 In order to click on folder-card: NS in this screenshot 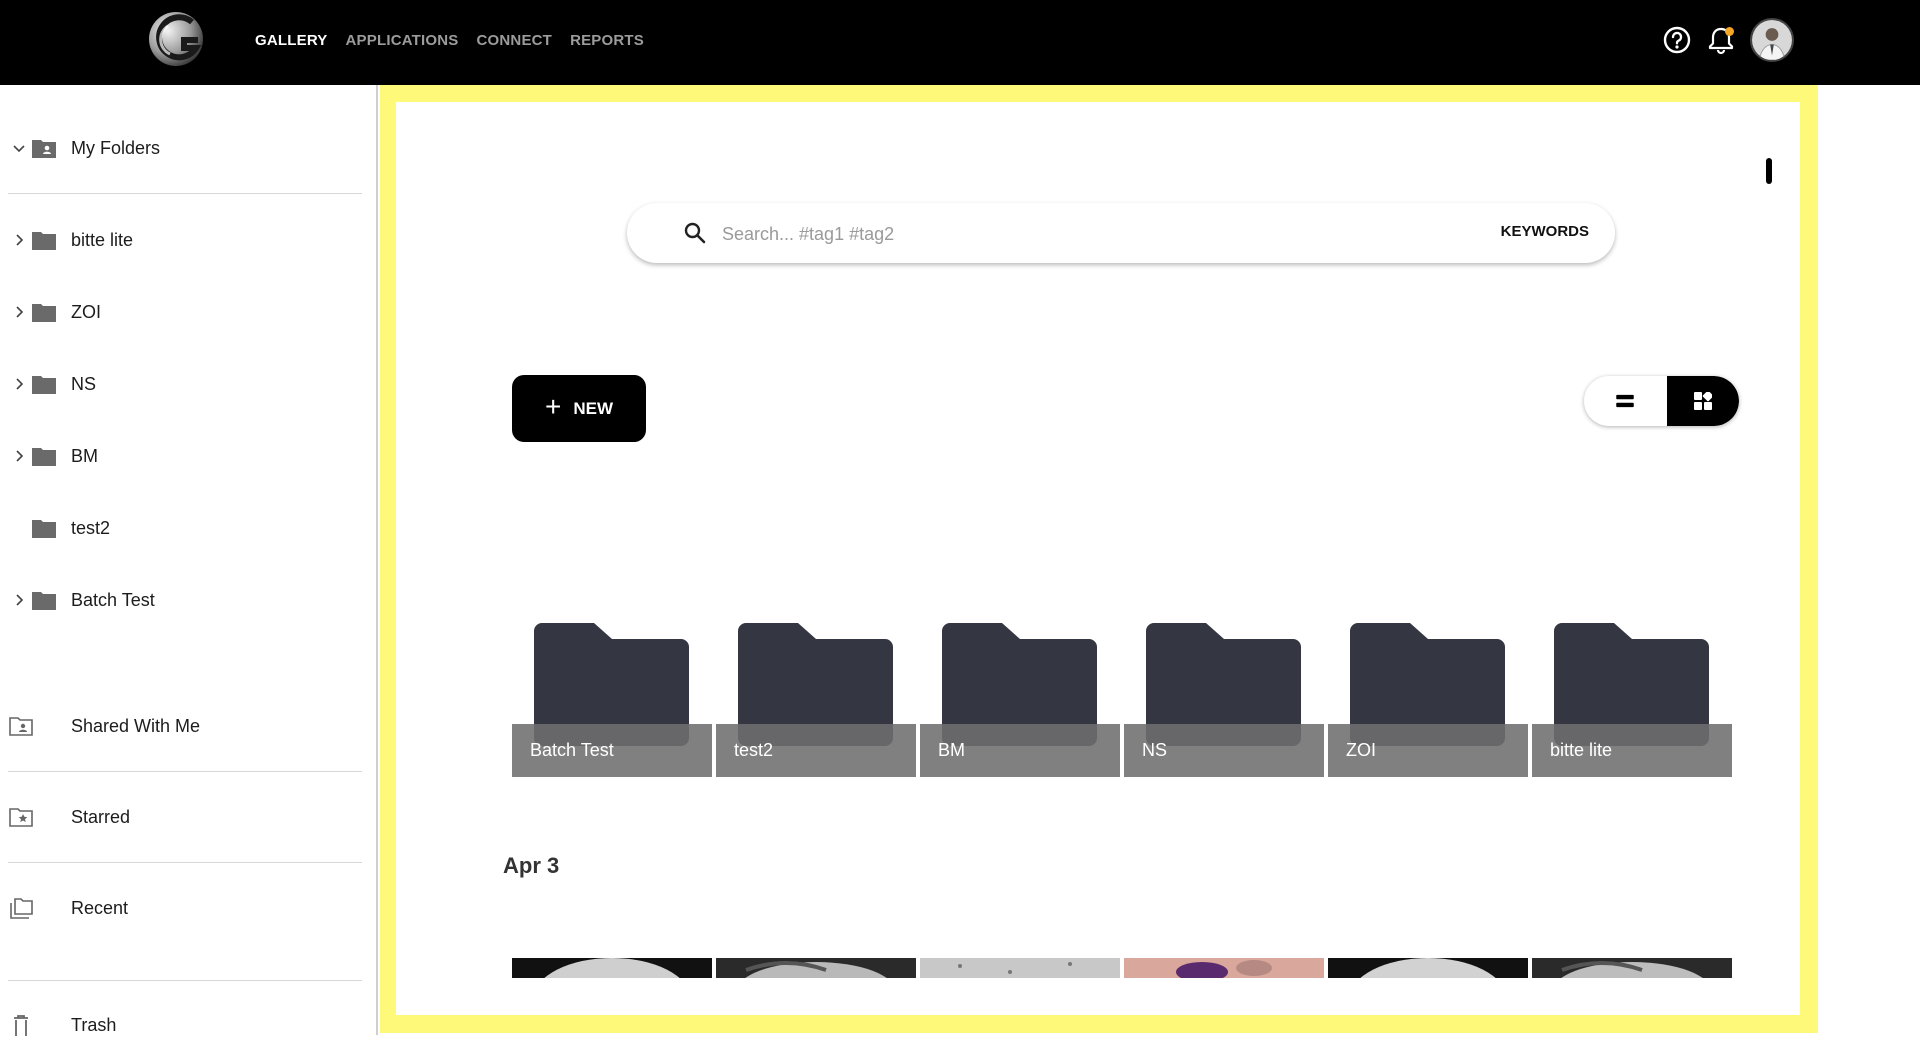, I will do `click(1224, 698)`.